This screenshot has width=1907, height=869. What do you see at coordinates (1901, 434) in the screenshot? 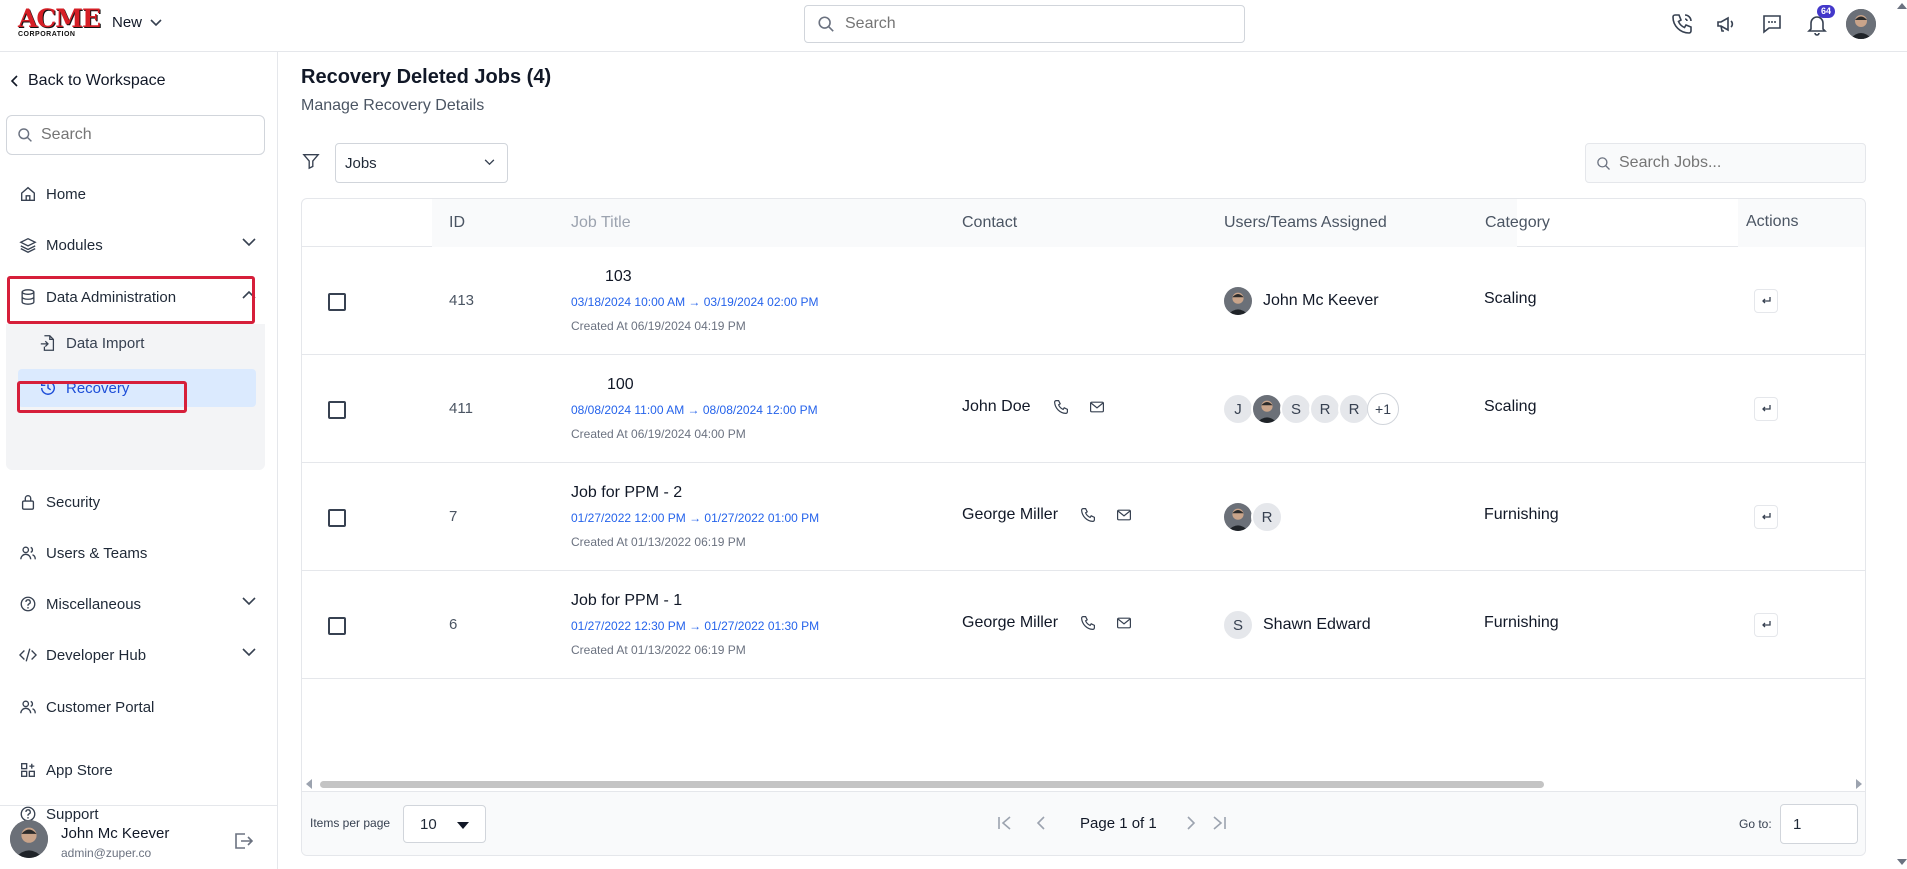
I see `vertical-scrollbar` at bounding box center [1901, 434].